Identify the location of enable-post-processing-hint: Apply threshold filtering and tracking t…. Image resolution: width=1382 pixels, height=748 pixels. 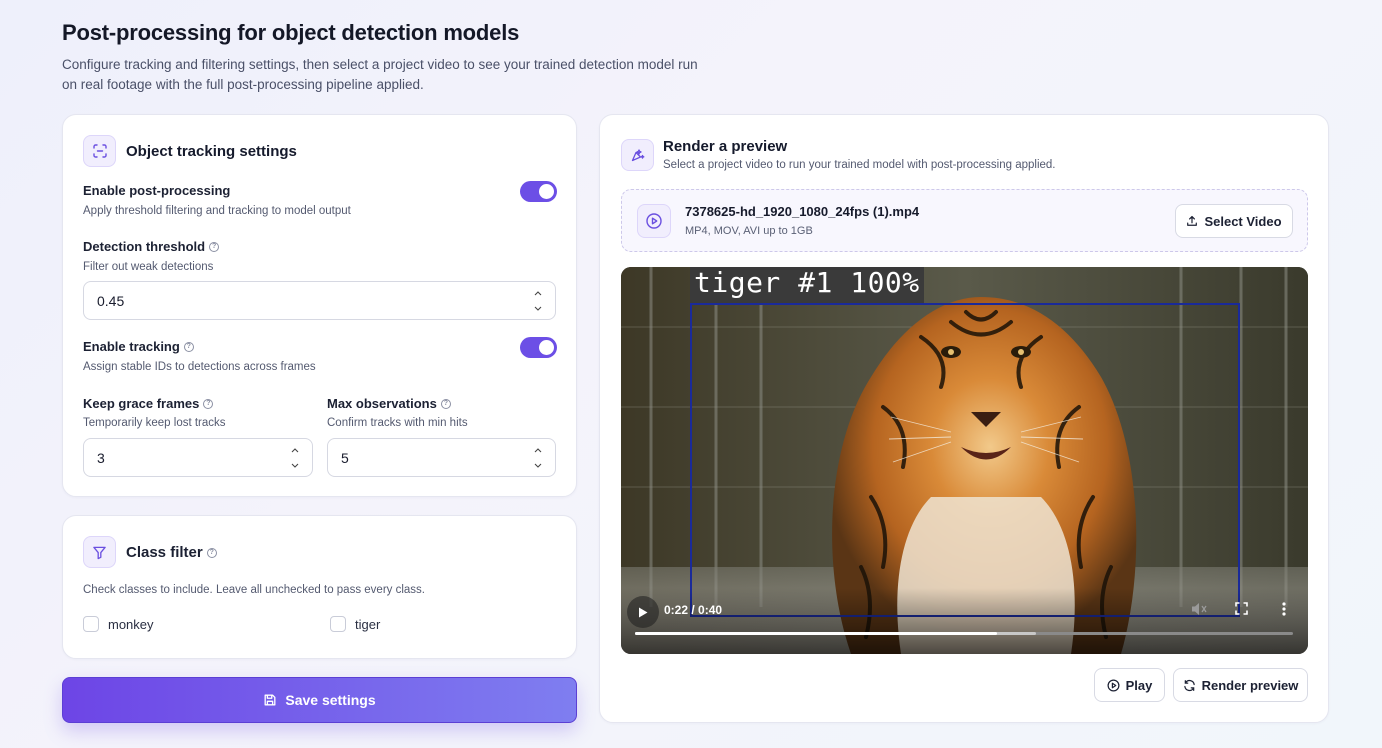
(217, 211).